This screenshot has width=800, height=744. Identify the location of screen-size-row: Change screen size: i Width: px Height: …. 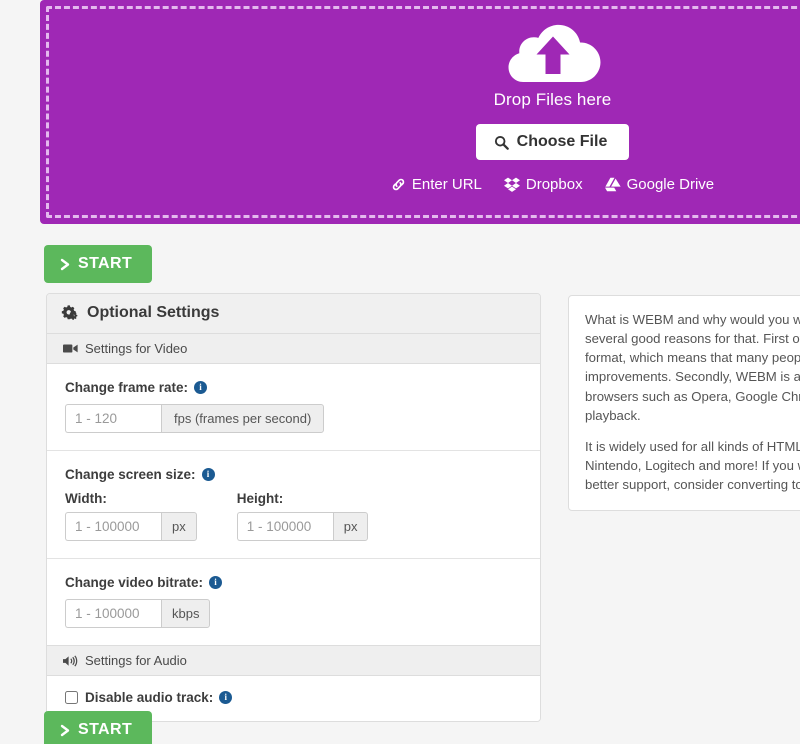
(293, 505).